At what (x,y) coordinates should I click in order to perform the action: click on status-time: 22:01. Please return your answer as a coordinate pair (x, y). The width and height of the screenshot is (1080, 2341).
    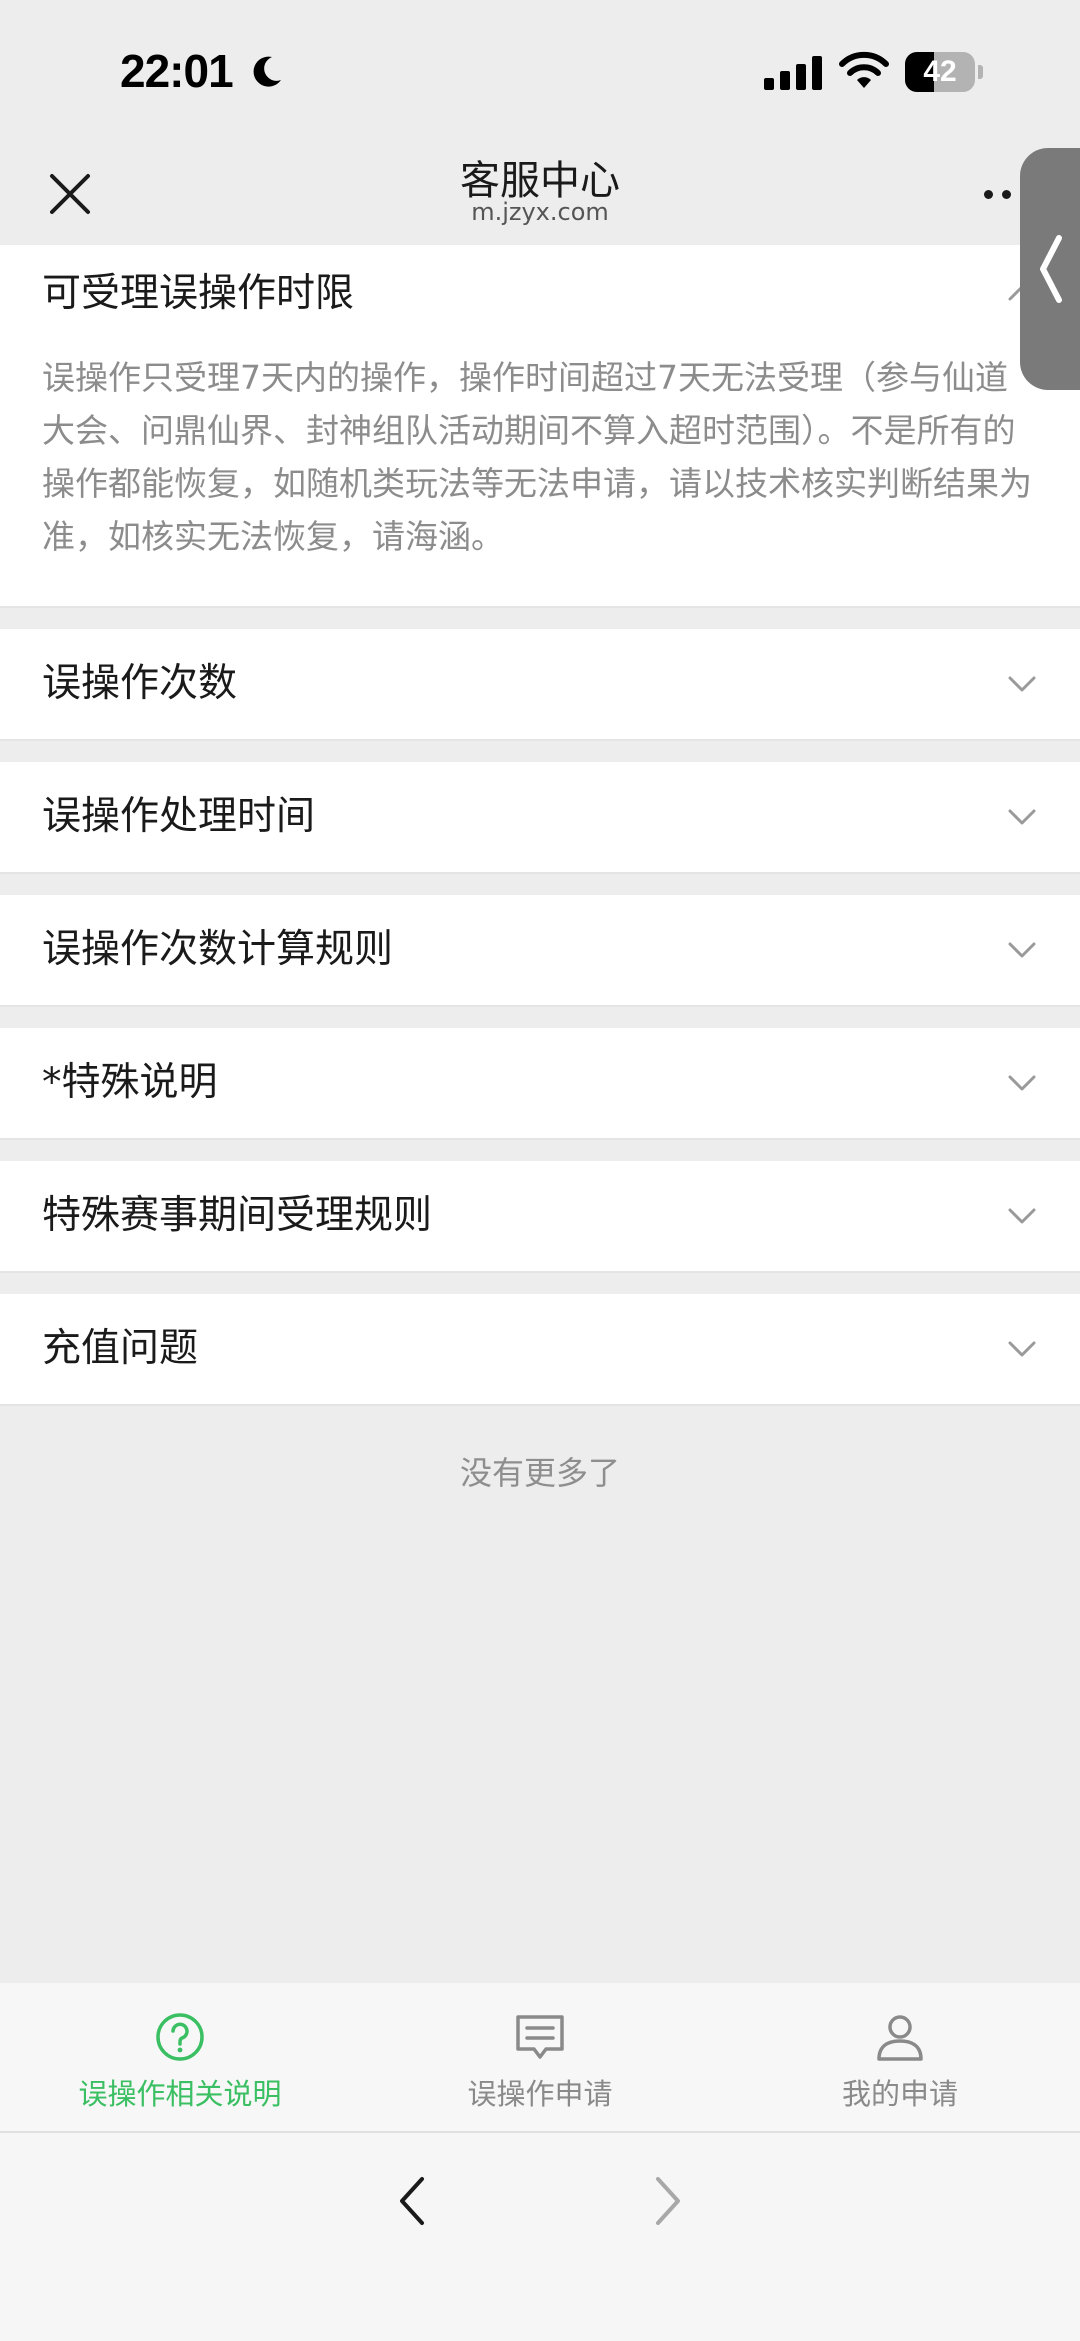
    Looking at the image, I should click on (177, 71).